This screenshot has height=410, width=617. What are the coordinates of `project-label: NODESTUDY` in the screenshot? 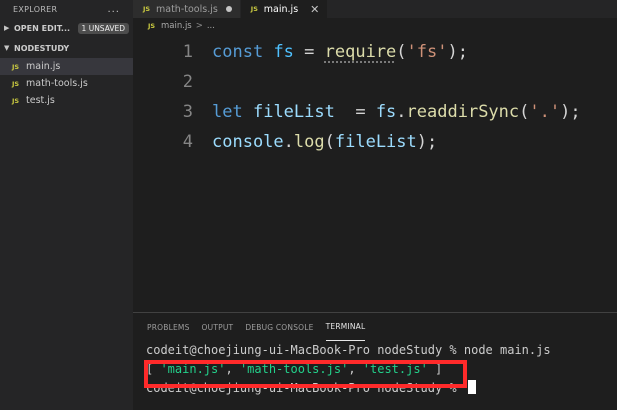 It's located at (42, 48).